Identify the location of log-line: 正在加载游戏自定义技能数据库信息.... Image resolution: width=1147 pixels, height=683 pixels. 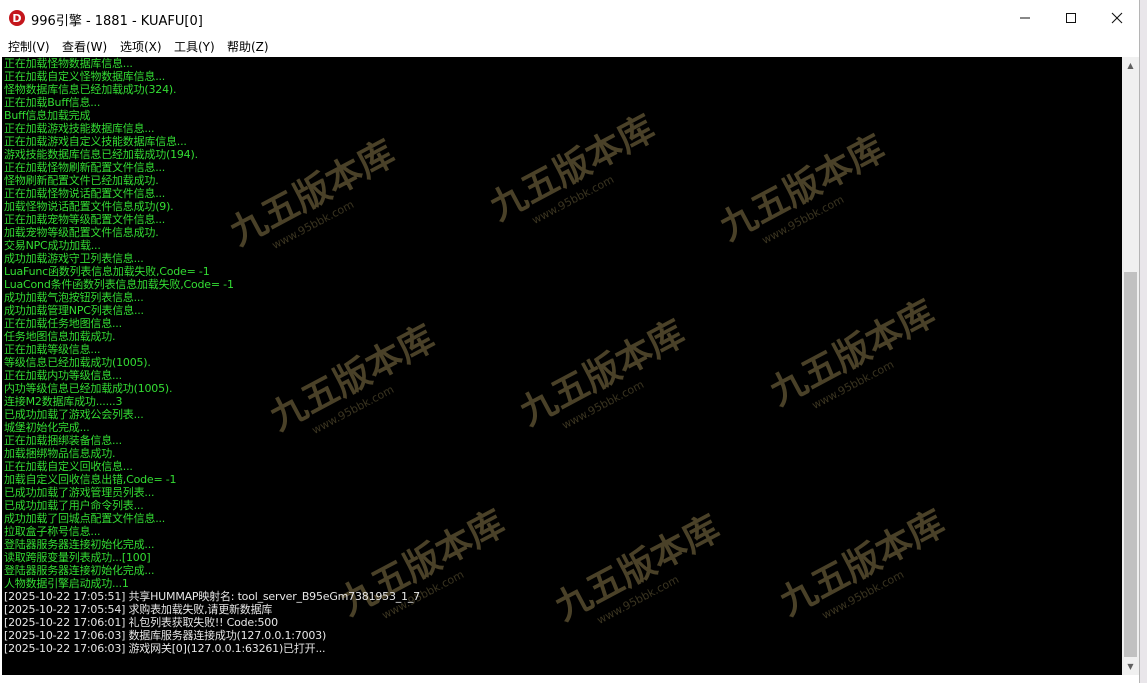
(95, 141).